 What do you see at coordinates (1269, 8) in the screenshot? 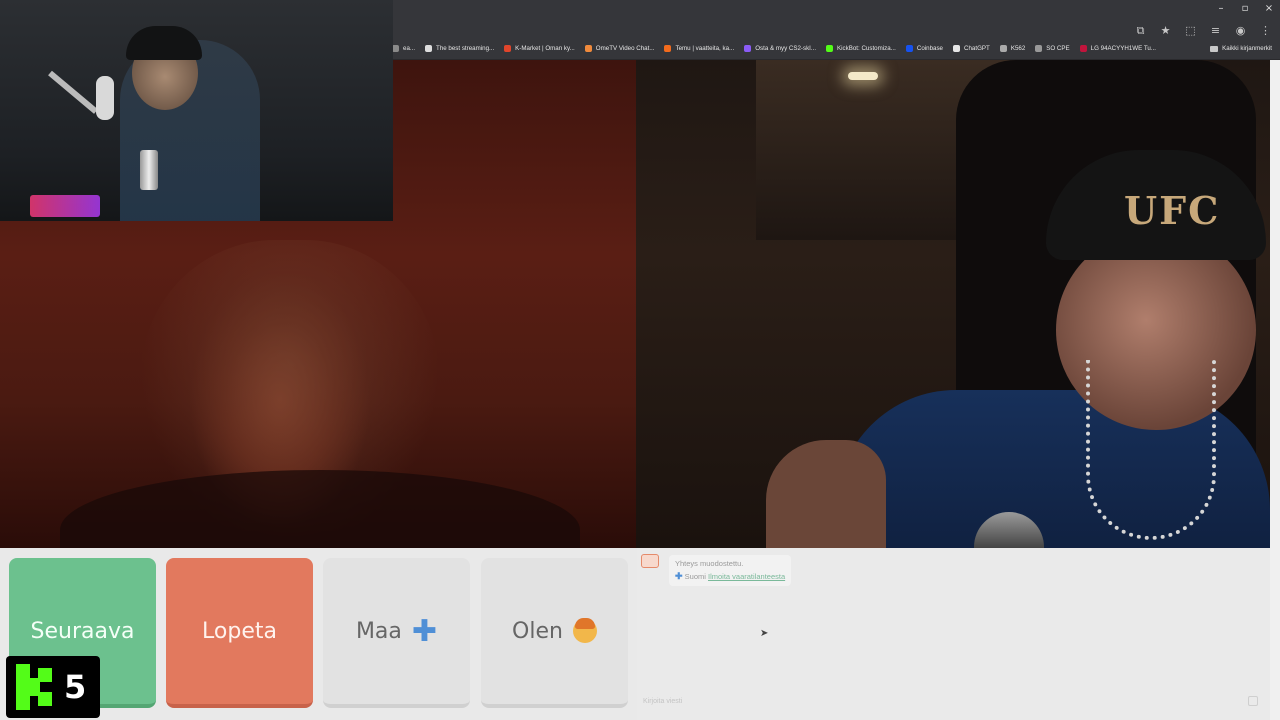
I see `close-icon: ×` at bounding box center [1269, 8].